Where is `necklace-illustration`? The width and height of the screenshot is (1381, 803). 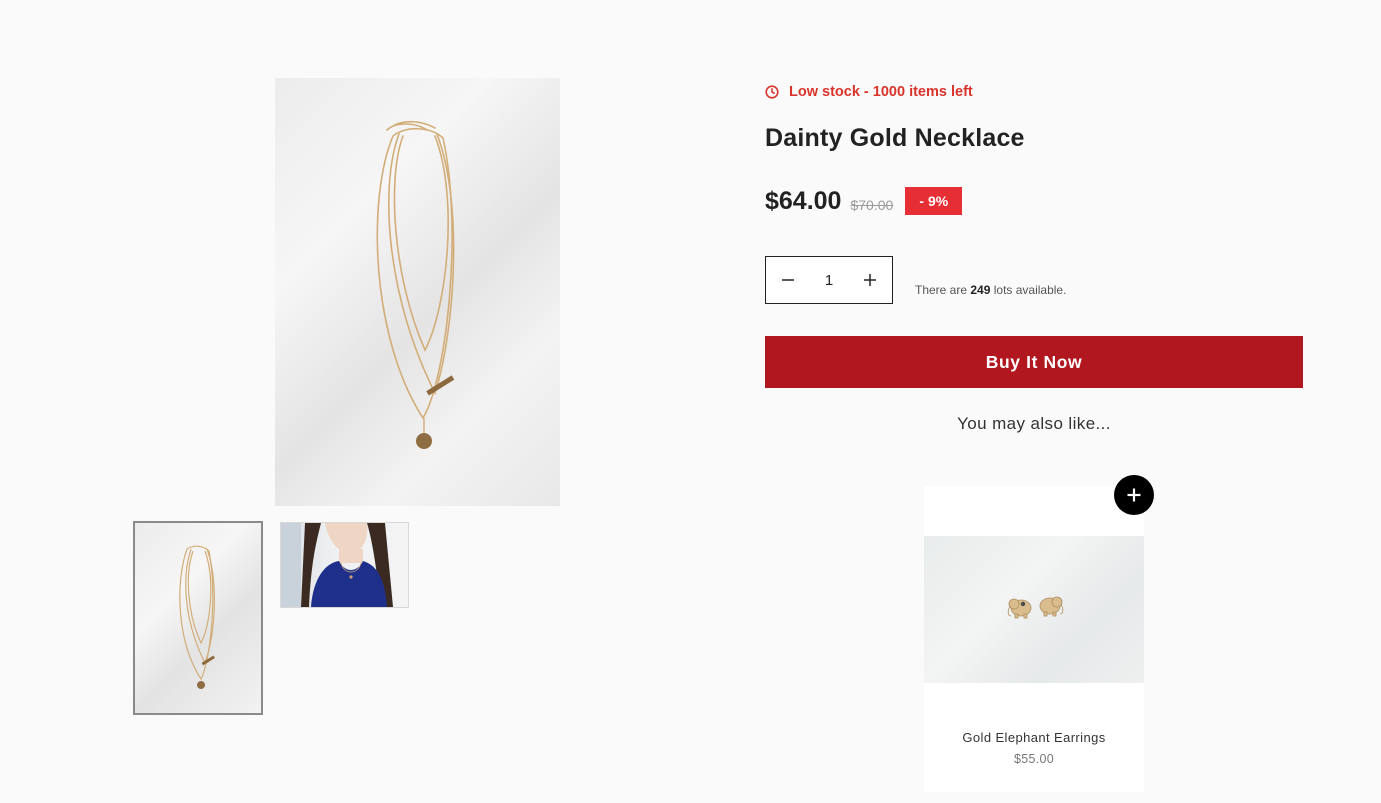 necklace-illustration is located at coordinates (415, 284).